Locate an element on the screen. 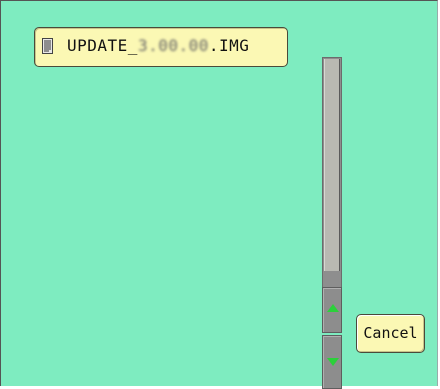  cancel-button: Cancel is located at coordinates (390, 333).